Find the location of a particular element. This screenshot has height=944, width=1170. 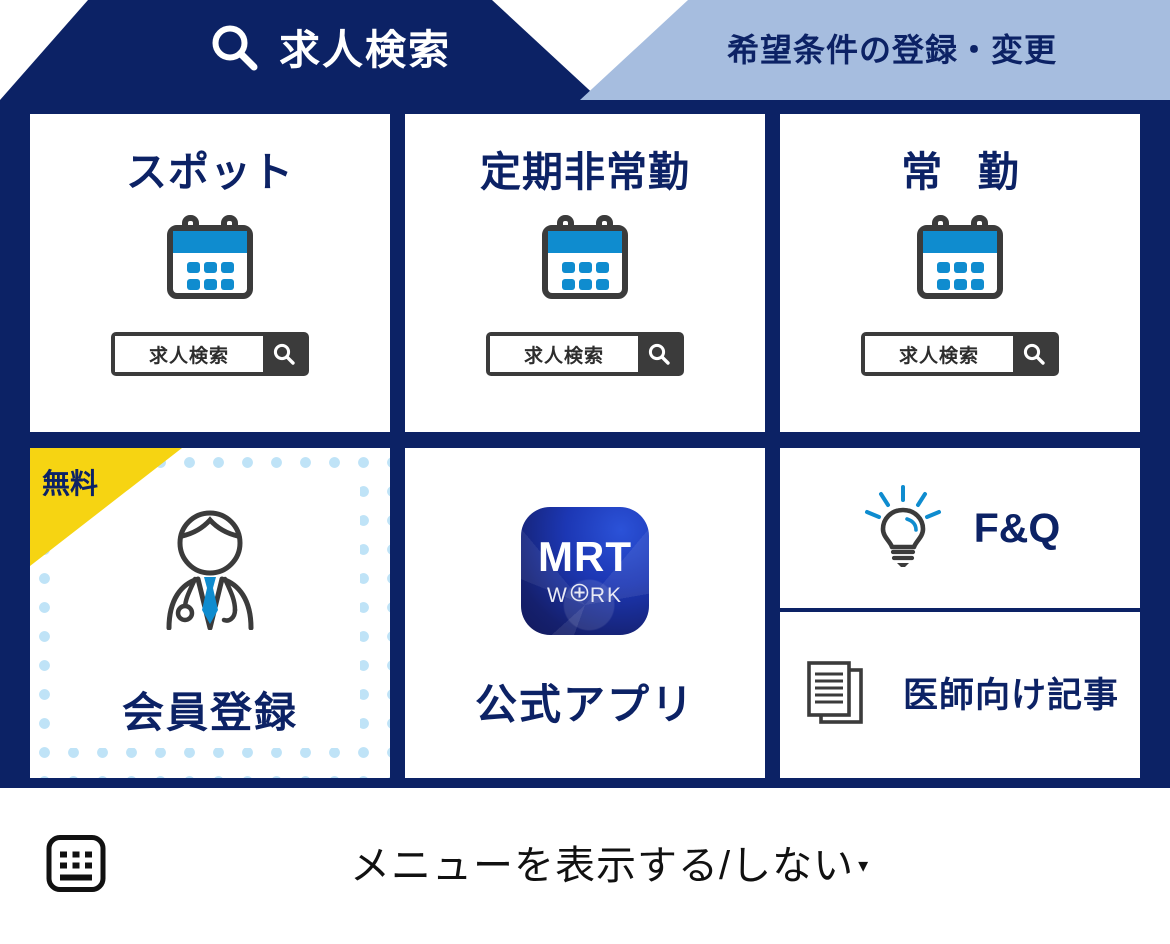

doctor-articles-cell: 医師向け記事 is located at coordinates (960, 695).